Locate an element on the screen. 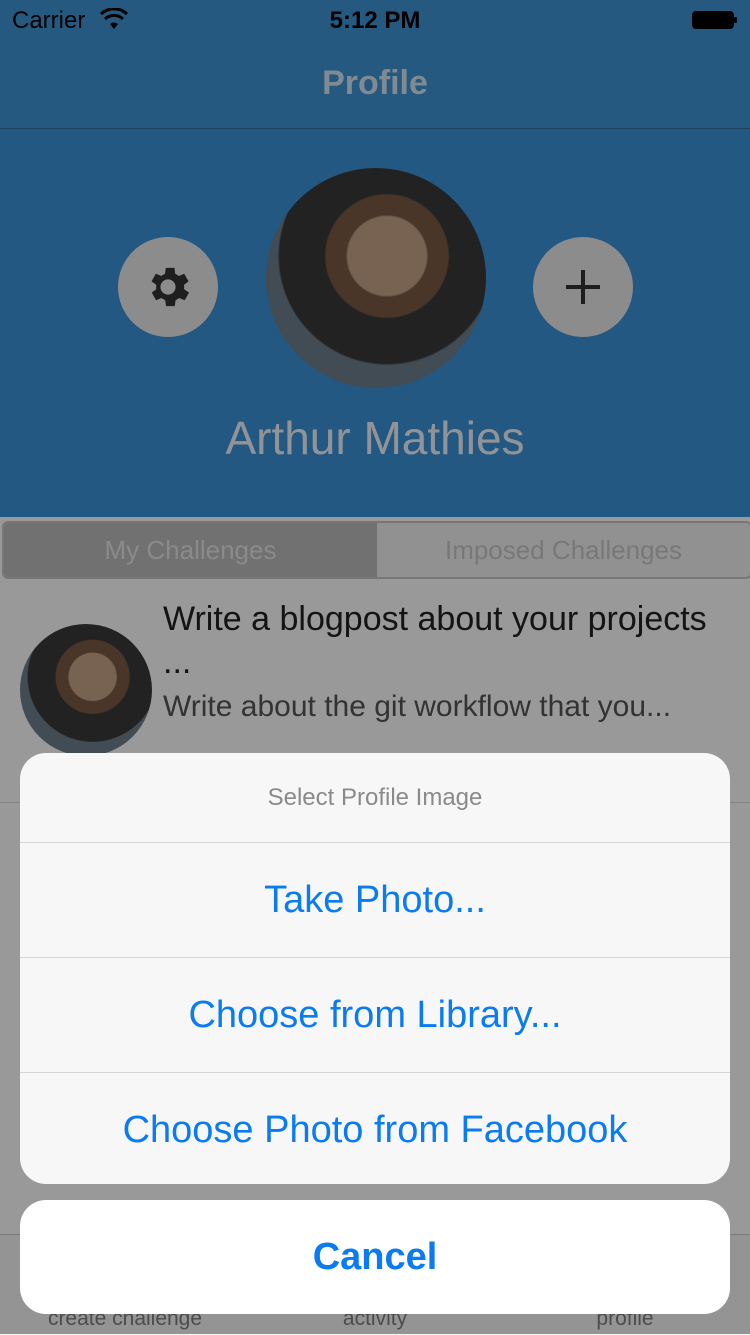  cancel-button: Cancel is located at coordinates (375, 1257).